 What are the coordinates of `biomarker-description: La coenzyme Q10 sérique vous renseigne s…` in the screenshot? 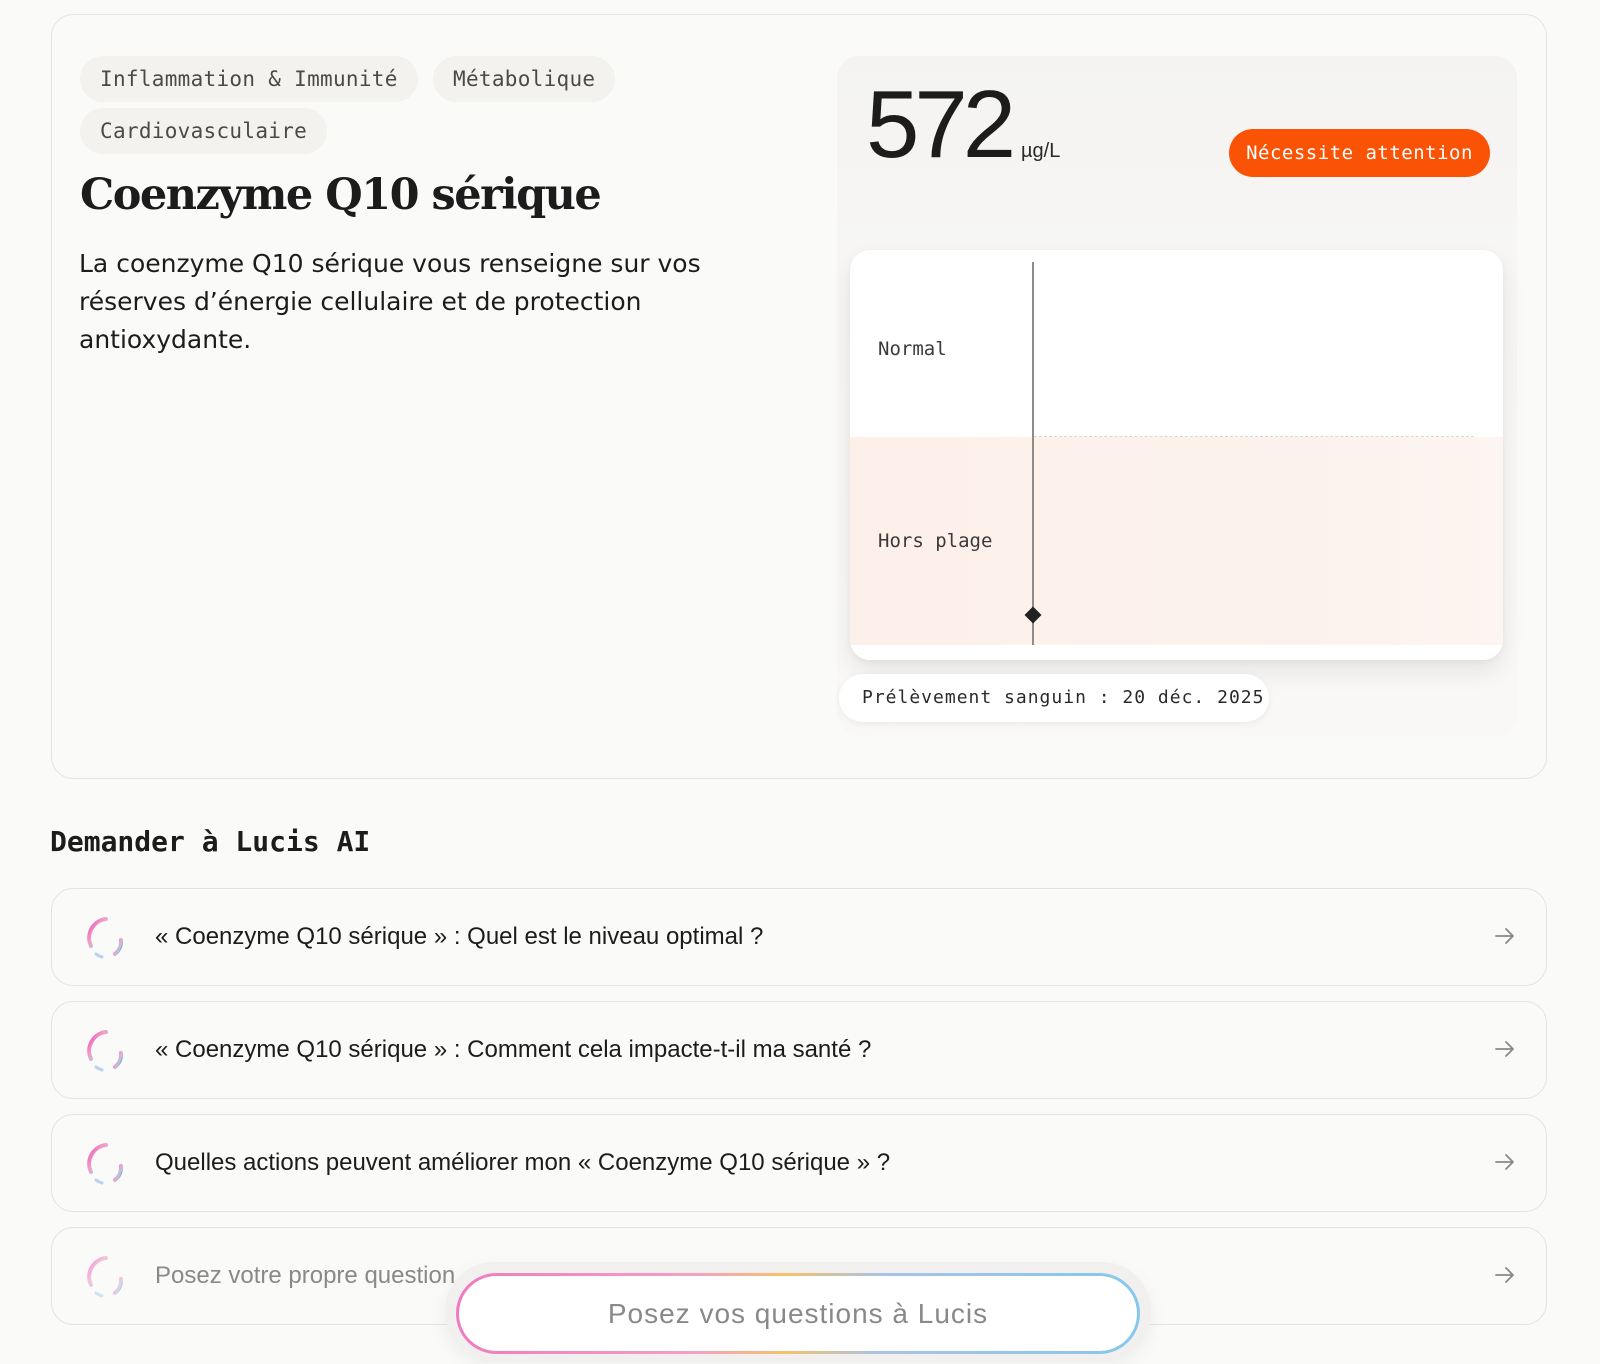 It's located at (390, 301).